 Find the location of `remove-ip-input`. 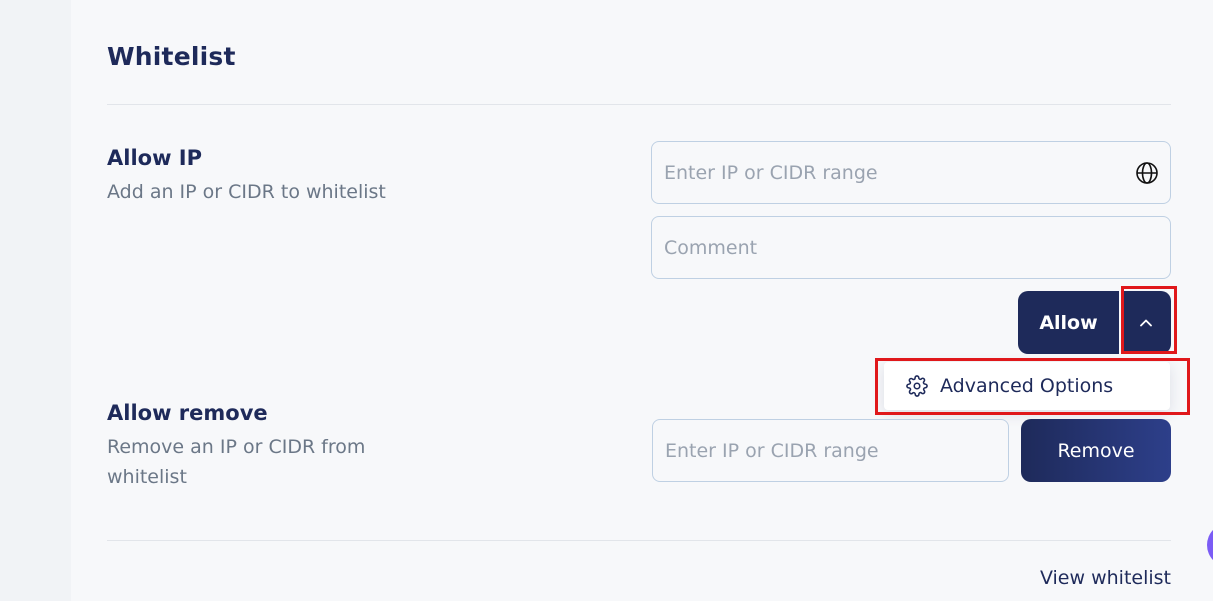

remove-ip-input is located at coordinates (830, 450).